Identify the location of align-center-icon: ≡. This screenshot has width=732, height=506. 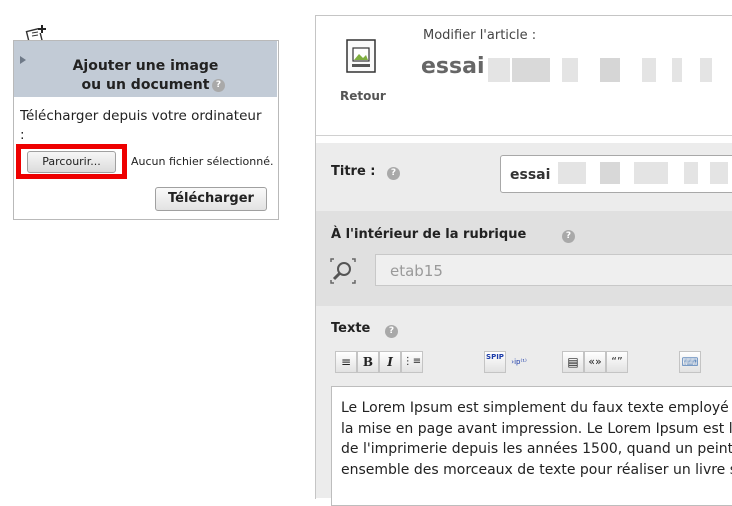
(346, 362).